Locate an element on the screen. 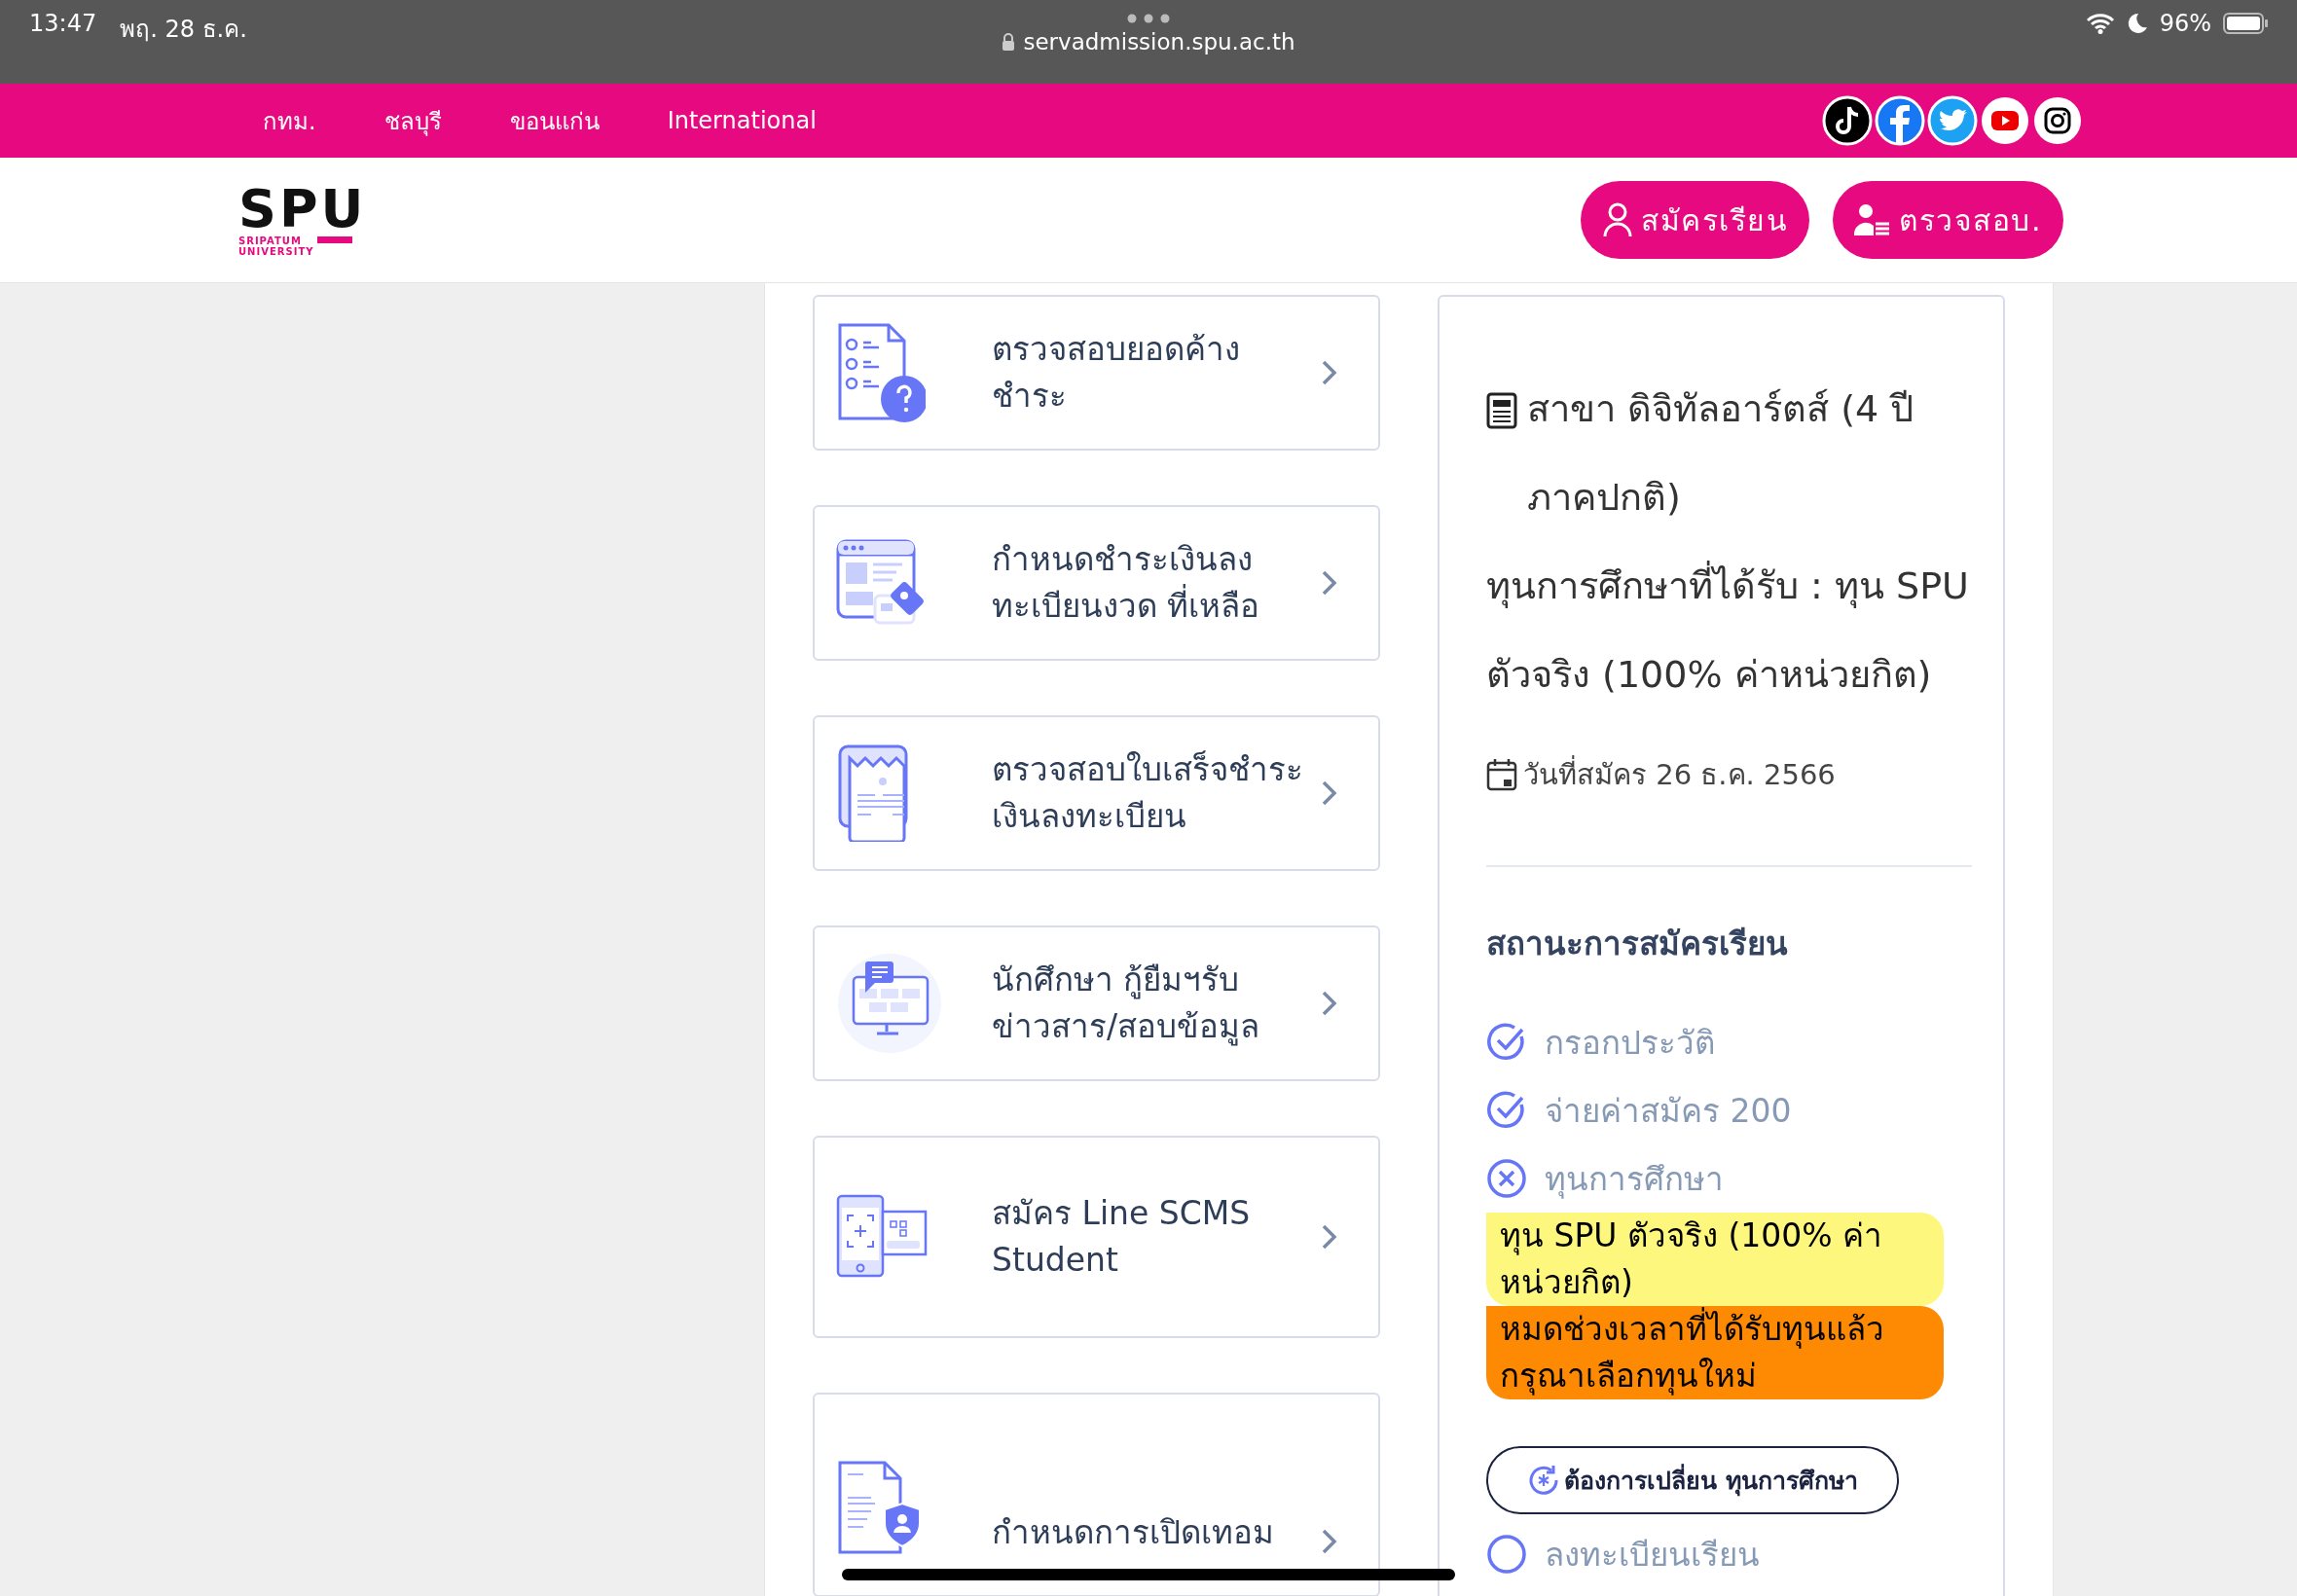  menu-card: สมัคร Line SCMS Student is located at coordinates (1097, 1237).